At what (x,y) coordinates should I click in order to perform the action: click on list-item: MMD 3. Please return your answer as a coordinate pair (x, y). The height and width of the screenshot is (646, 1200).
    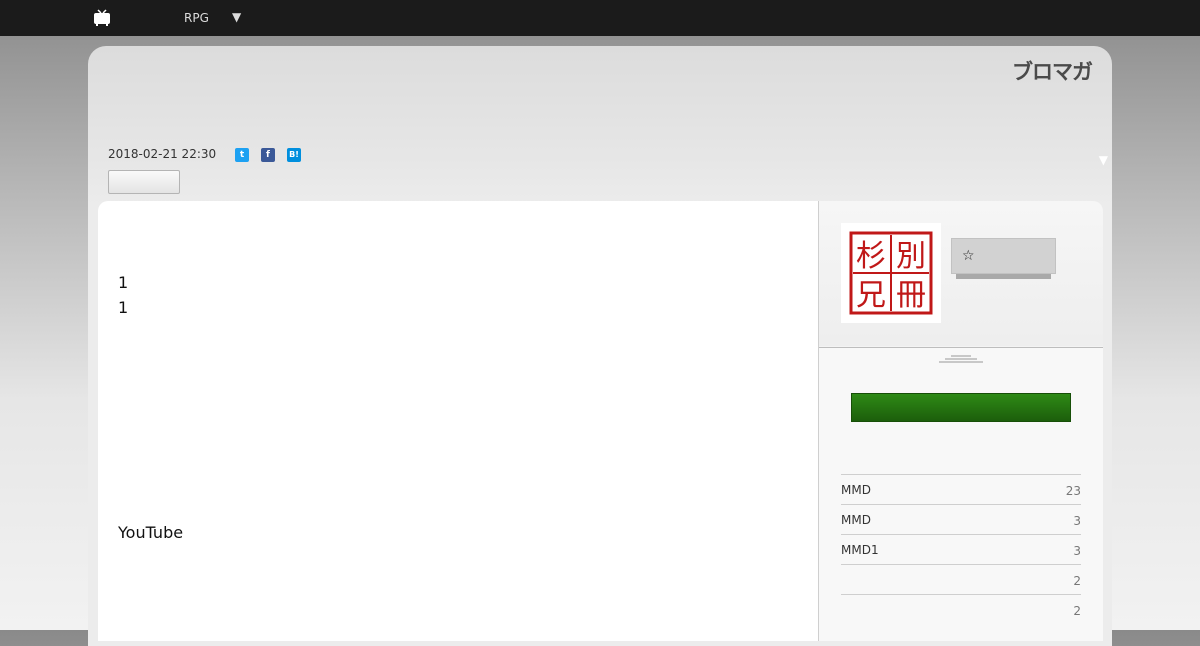
    Looking at the image, I should click on (961, 519).